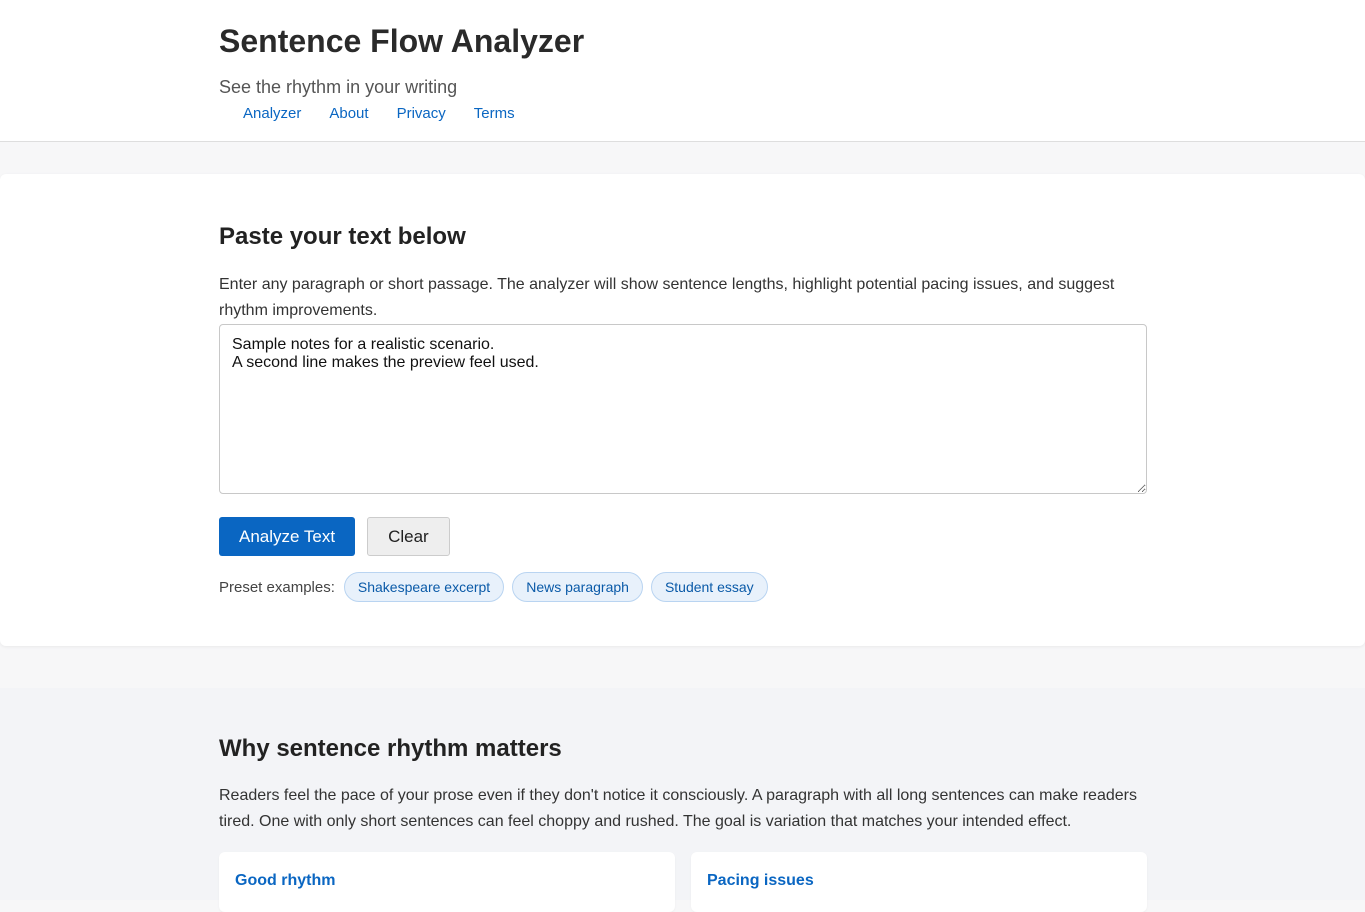 This screenshot has height=912, width=1365. Describe the element at coordinates (424, 587) in the screenshot. I see `preset-chip-shakespeare: Shakespeare excerpt` at that location.